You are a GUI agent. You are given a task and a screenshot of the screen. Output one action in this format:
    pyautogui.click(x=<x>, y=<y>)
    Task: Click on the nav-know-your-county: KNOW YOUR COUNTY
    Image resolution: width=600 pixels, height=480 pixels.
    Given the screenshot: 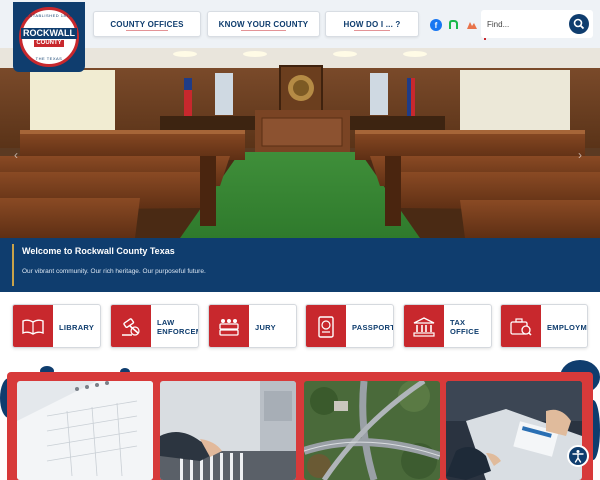 What is the action you would take?
    pyautogui.click(x=263, y=24)
    